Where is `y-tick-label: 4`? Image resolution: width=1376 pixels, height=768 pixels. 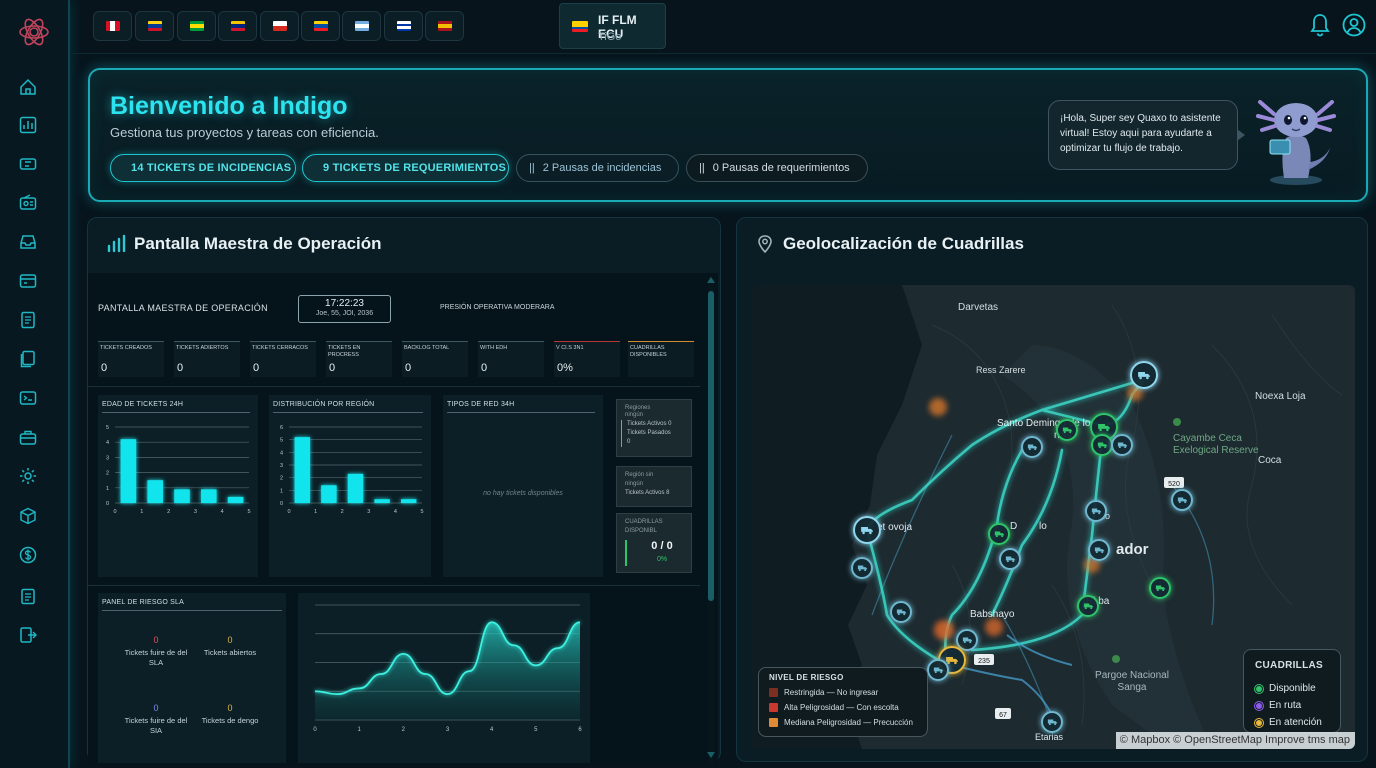 y-tick-label: 4 is located at coordinates (281, 453).